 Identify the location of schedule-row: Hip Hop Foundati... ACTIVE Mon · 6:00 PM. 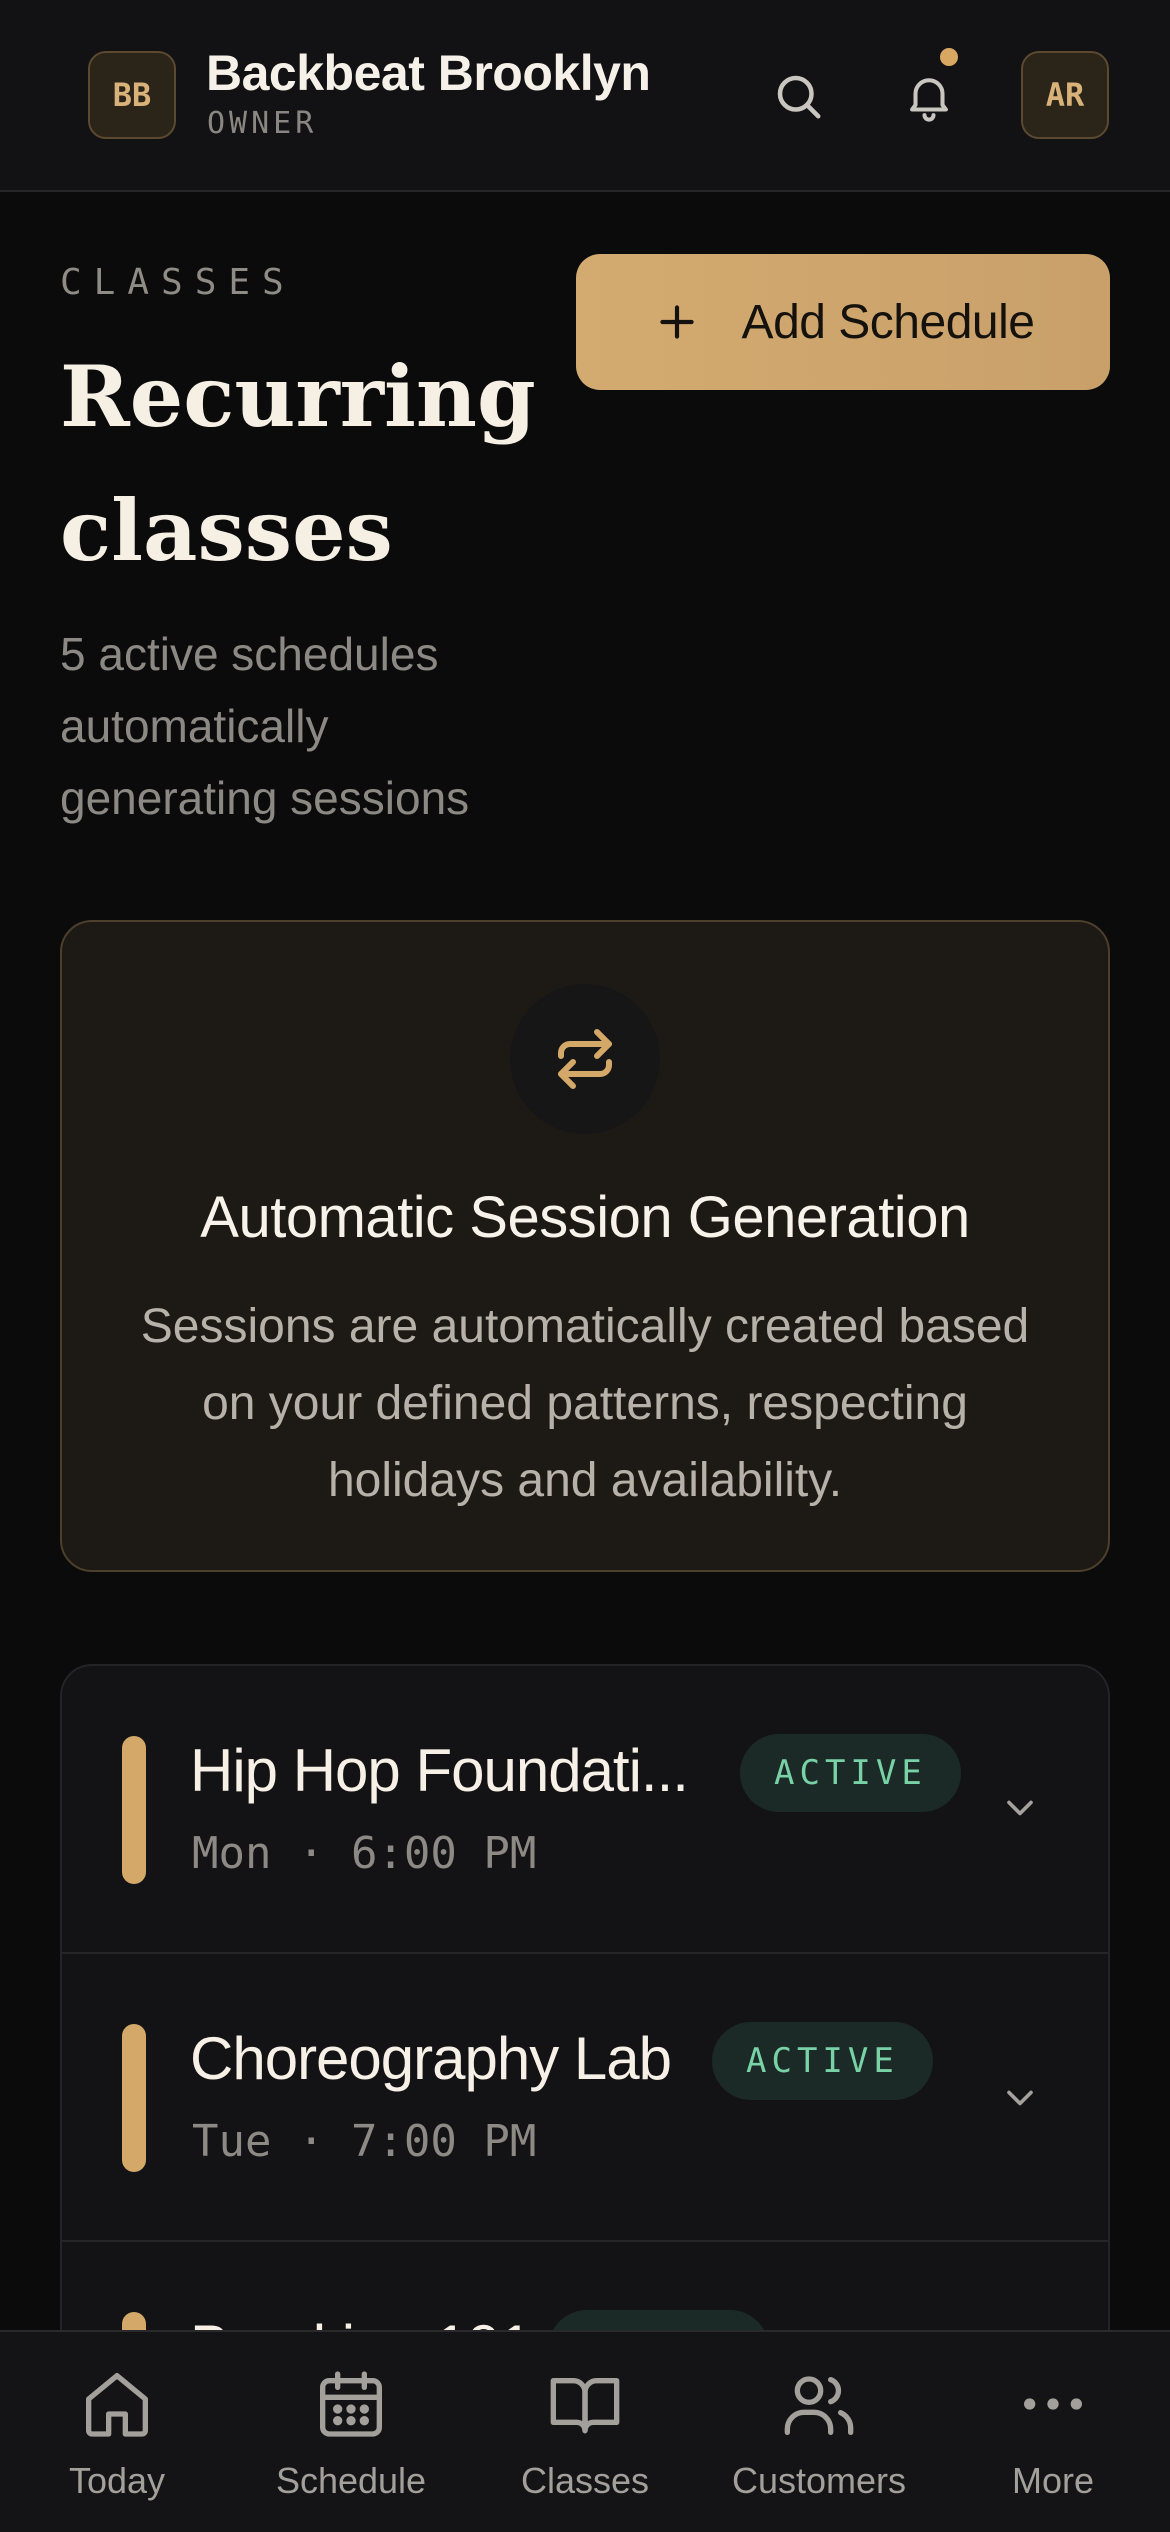
(585, 1810).